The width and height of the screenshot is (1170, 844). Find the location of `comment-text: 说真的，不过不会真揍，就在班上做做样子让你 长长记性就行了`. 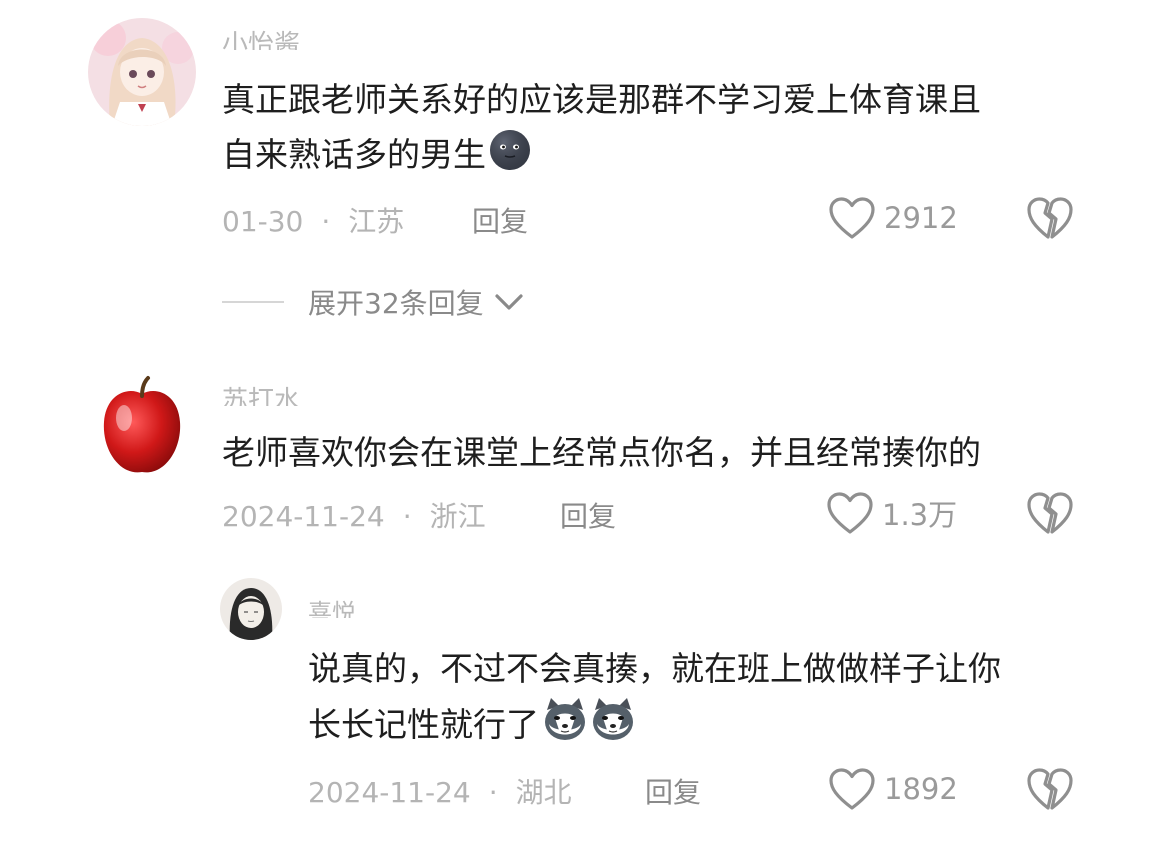

comment-text: 说真的，不过不会真揍，就在班上做做样子让你 长长记性就行了 is located at coordinates (654, 696).